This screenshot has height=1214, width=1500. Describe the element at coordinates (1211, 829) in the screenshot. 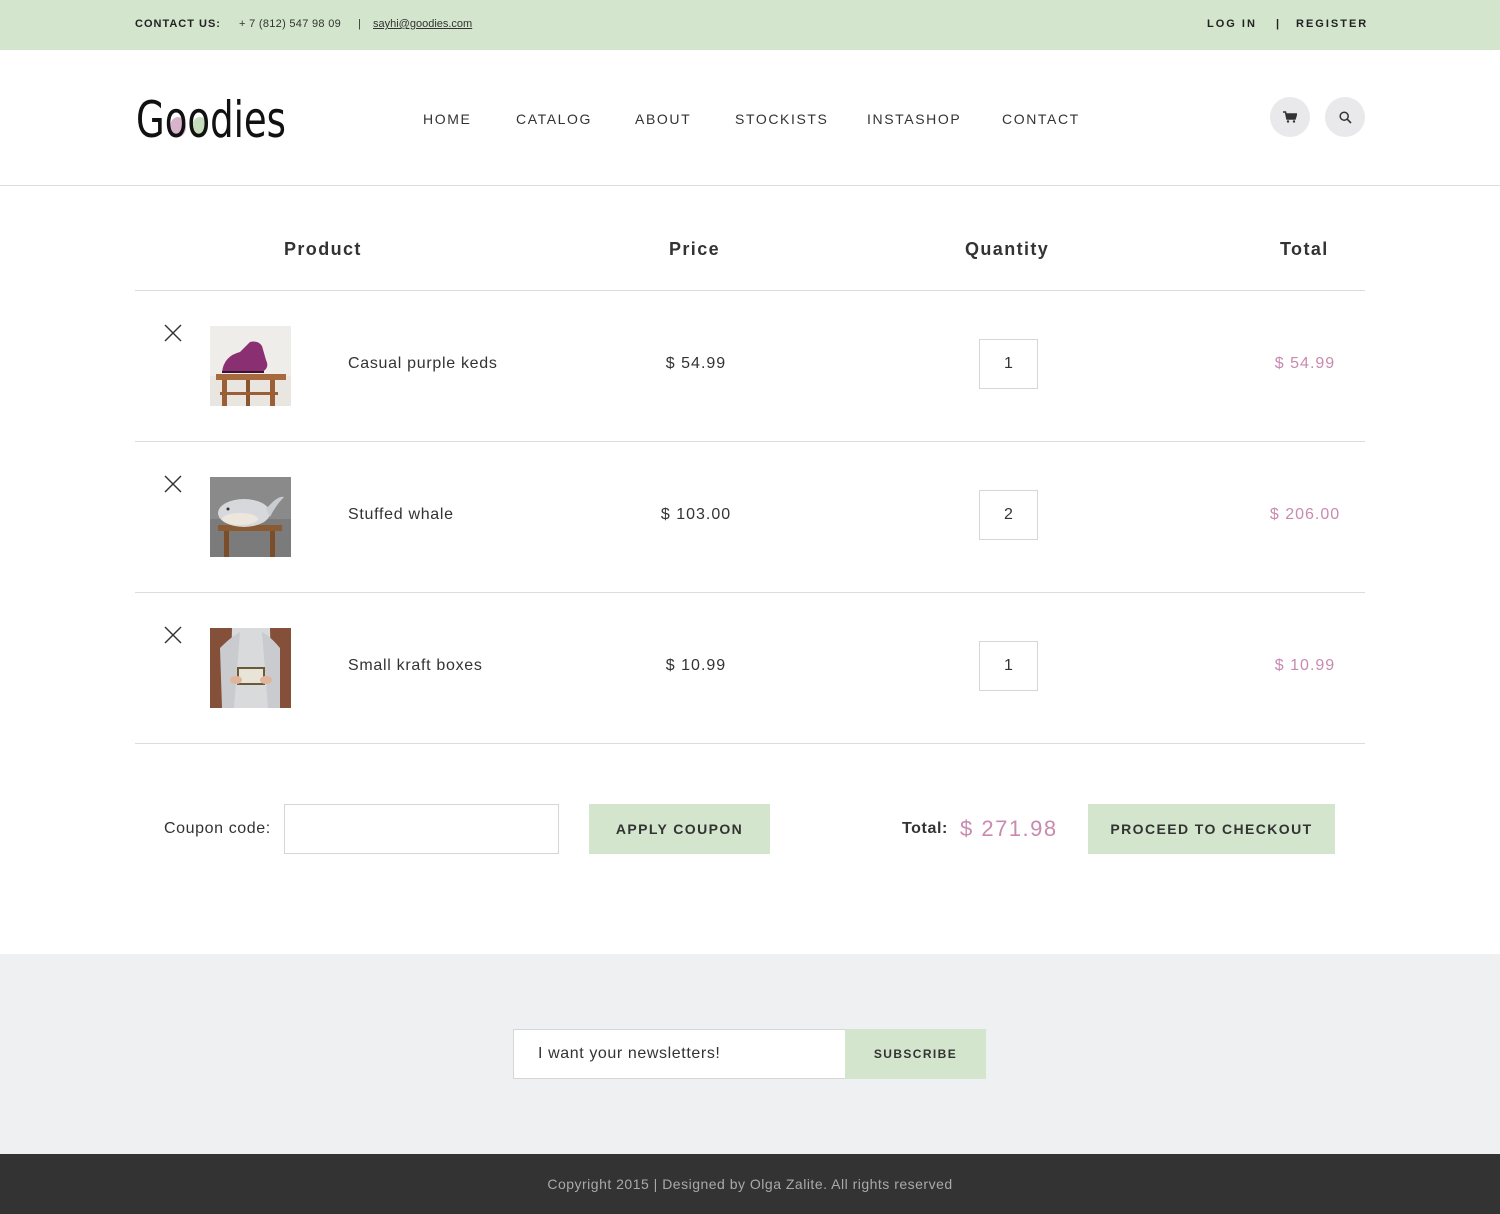

I see `proceed-to-checkout-button: PROCEED TO CHECKOUT` at that location.